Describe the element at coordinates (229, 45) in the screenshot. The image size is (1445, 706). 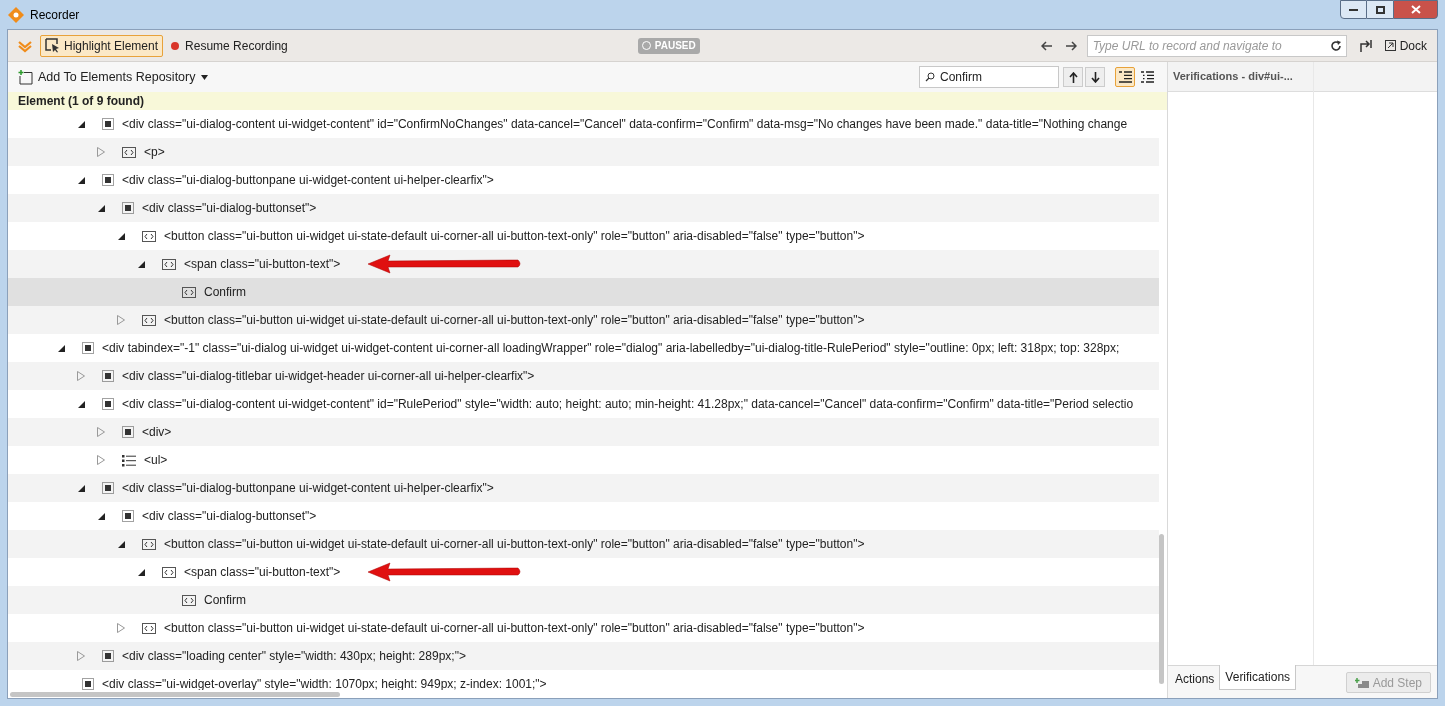
I see `resume-recording-button: Resume Recording` at that location.